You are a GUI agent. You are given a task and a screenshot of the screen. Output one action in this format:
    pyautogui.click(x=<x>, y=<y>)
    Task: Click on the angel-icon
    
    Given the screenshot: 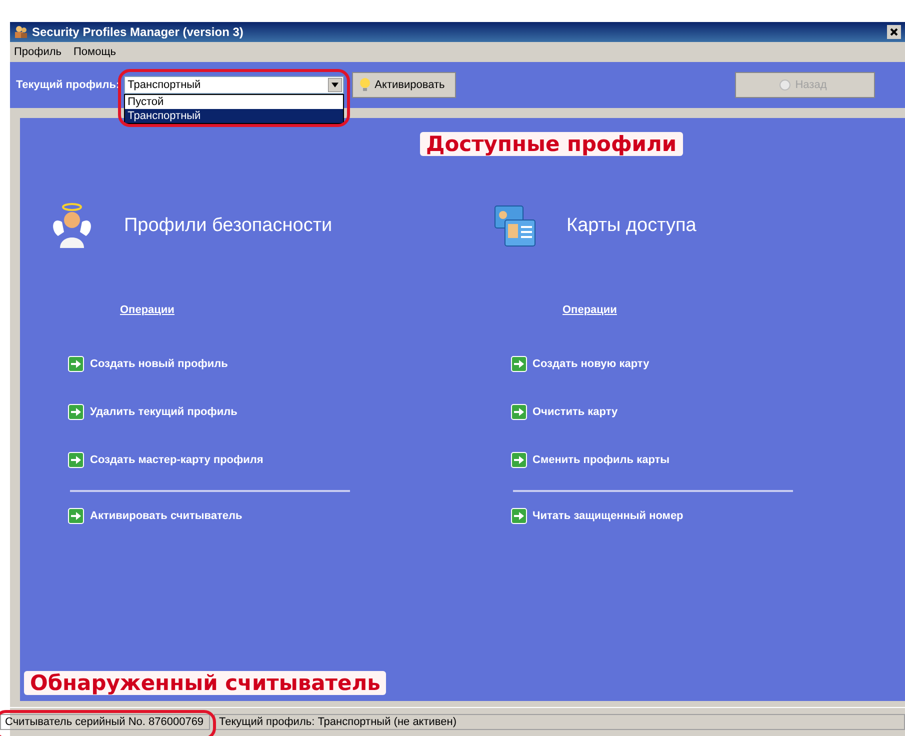 What is the action you would take?
    pyautogui.click(x=72, y=226)
    